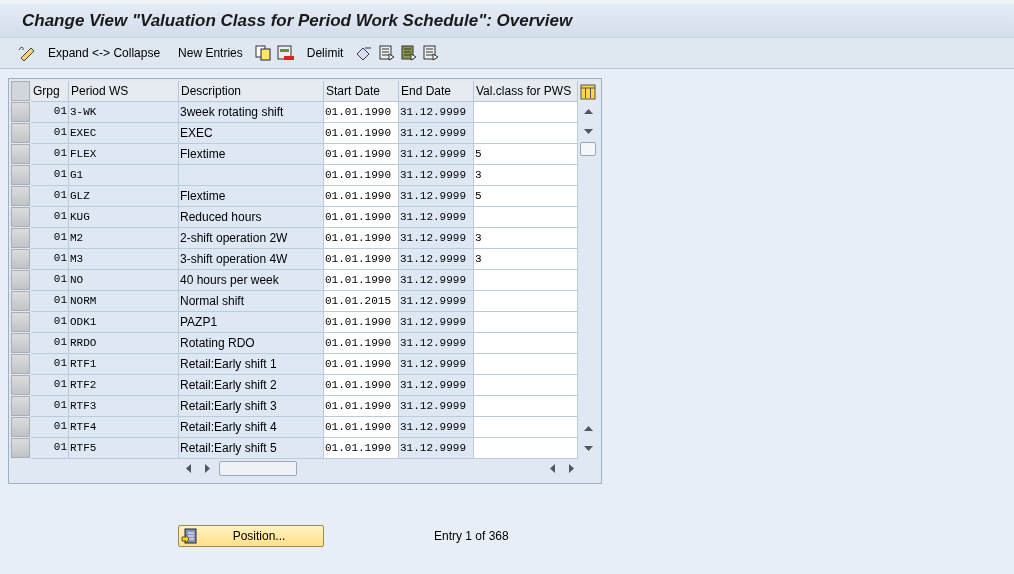 The width and height of the screenshot is (1014, 574). I want to click on column-settings-icon, so click(588, 91).